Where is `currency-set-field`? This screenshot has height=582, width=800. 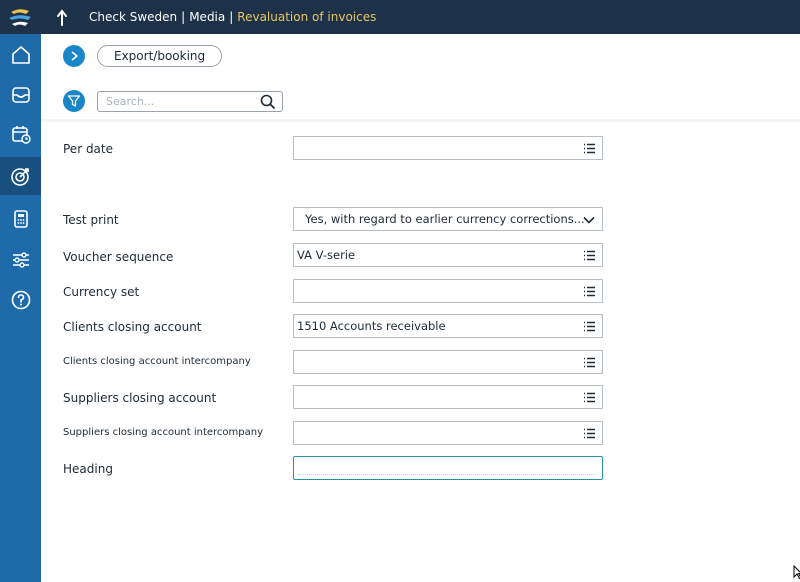
currency-set-field is located at coordinates (448, 291).